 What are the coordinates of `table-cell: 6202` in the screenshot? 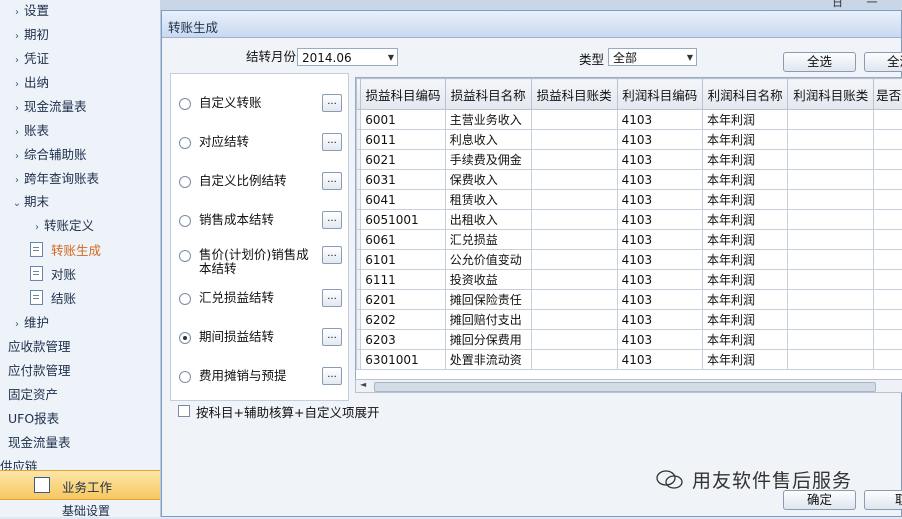 It's located at (403, 320).